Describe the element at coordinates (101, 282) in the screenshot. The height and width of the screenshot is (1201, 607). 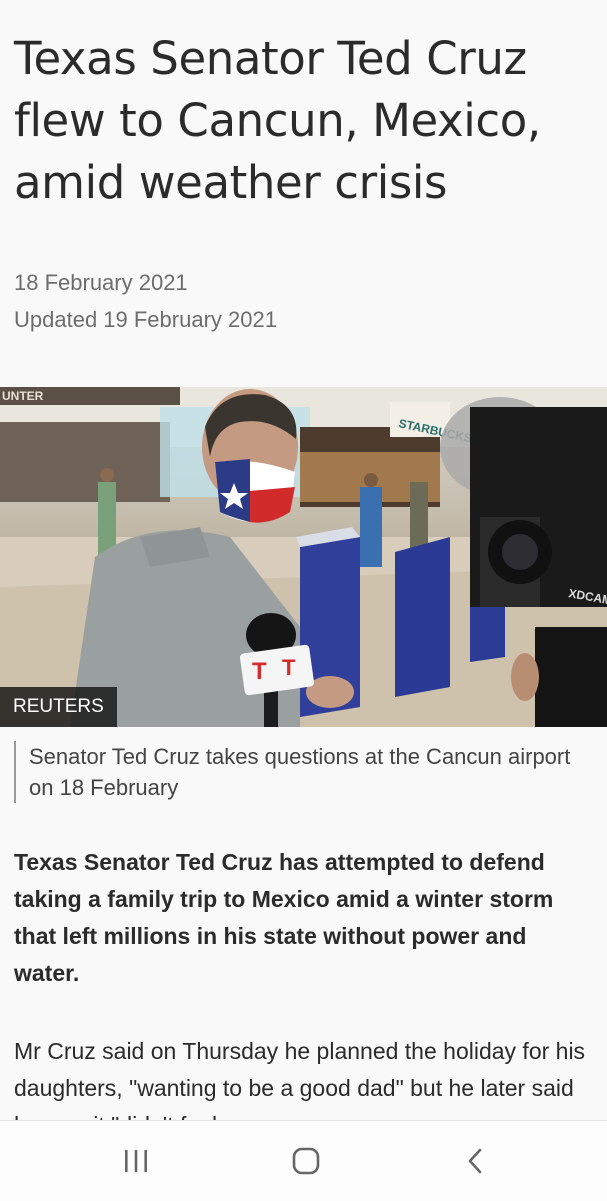
I see `published-date: 18 February 2021` at that location.